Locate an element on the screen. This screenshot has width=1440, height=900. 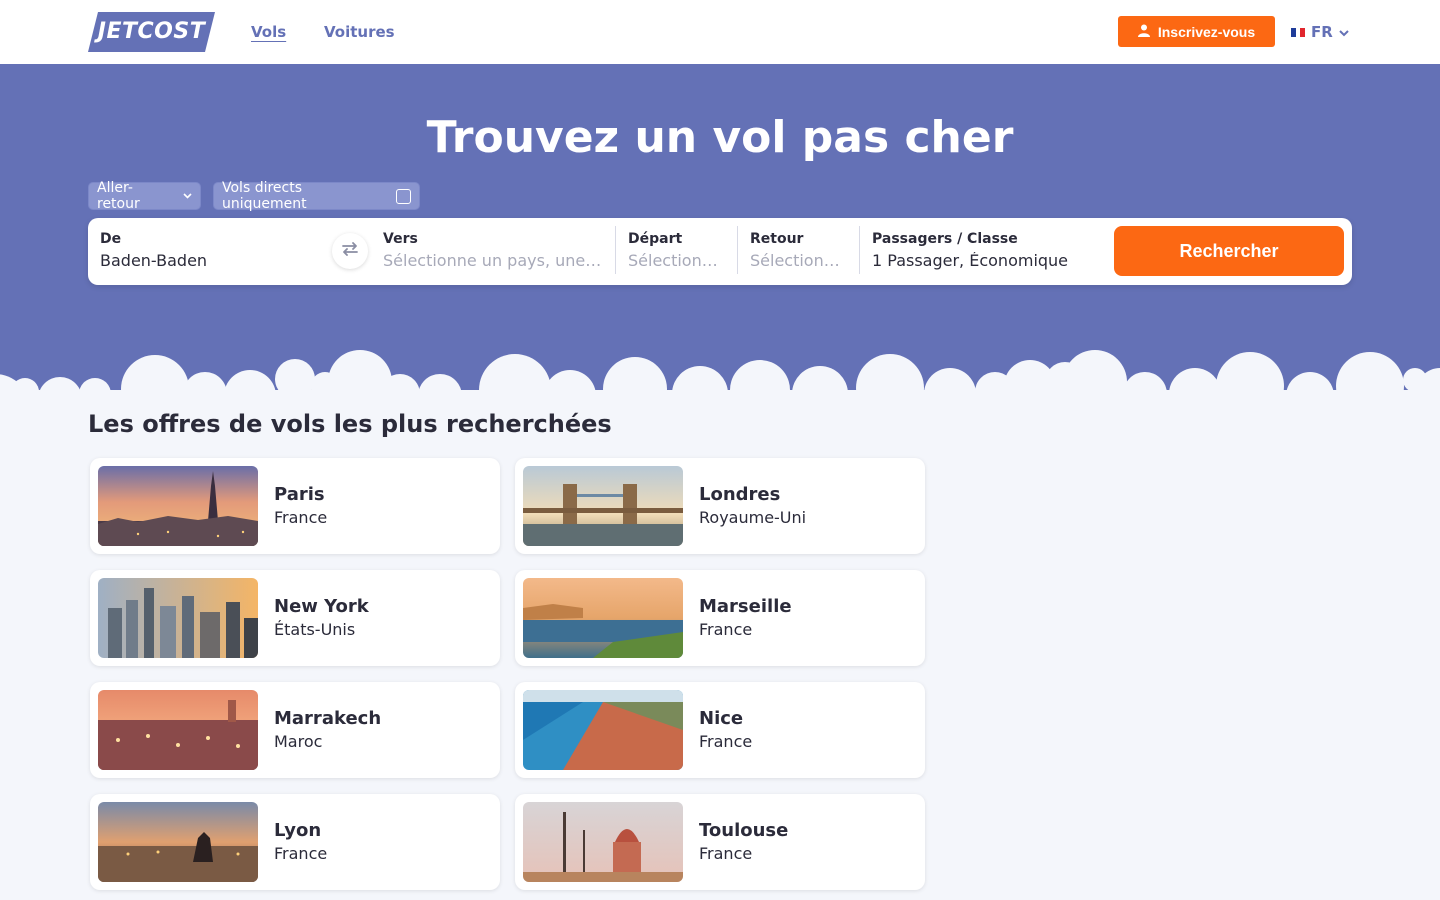
depart-label: Départ is located at coordinates (655, 239).